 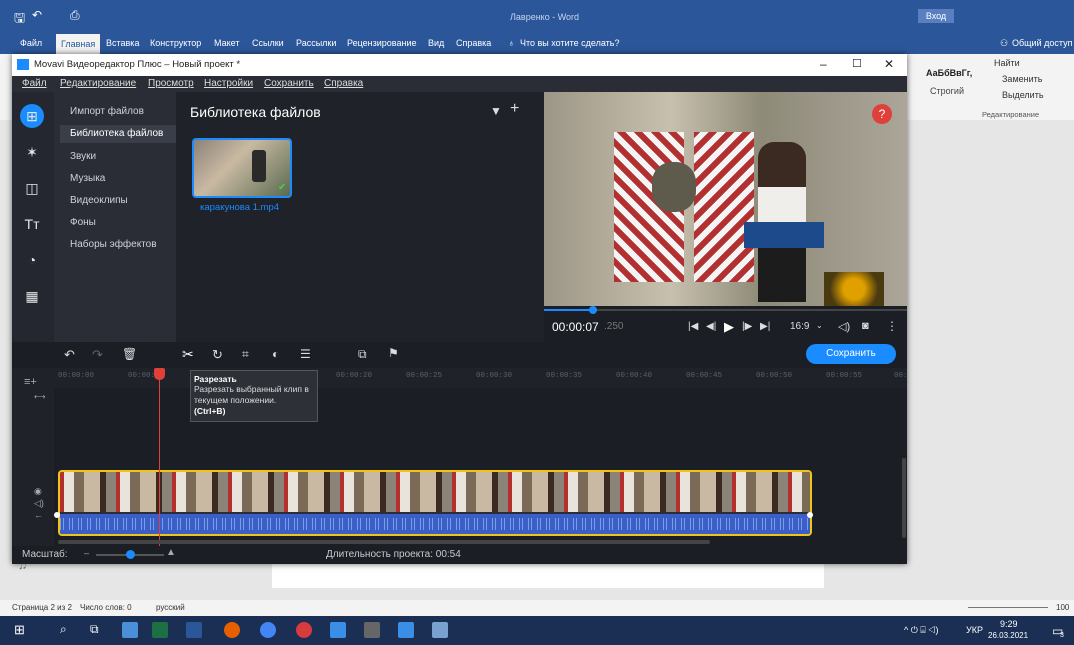 What do you see at coordinates (19, 20) in the screenshot?
I see `word-save-icon: 🖫` at bounding box center [19, 20].